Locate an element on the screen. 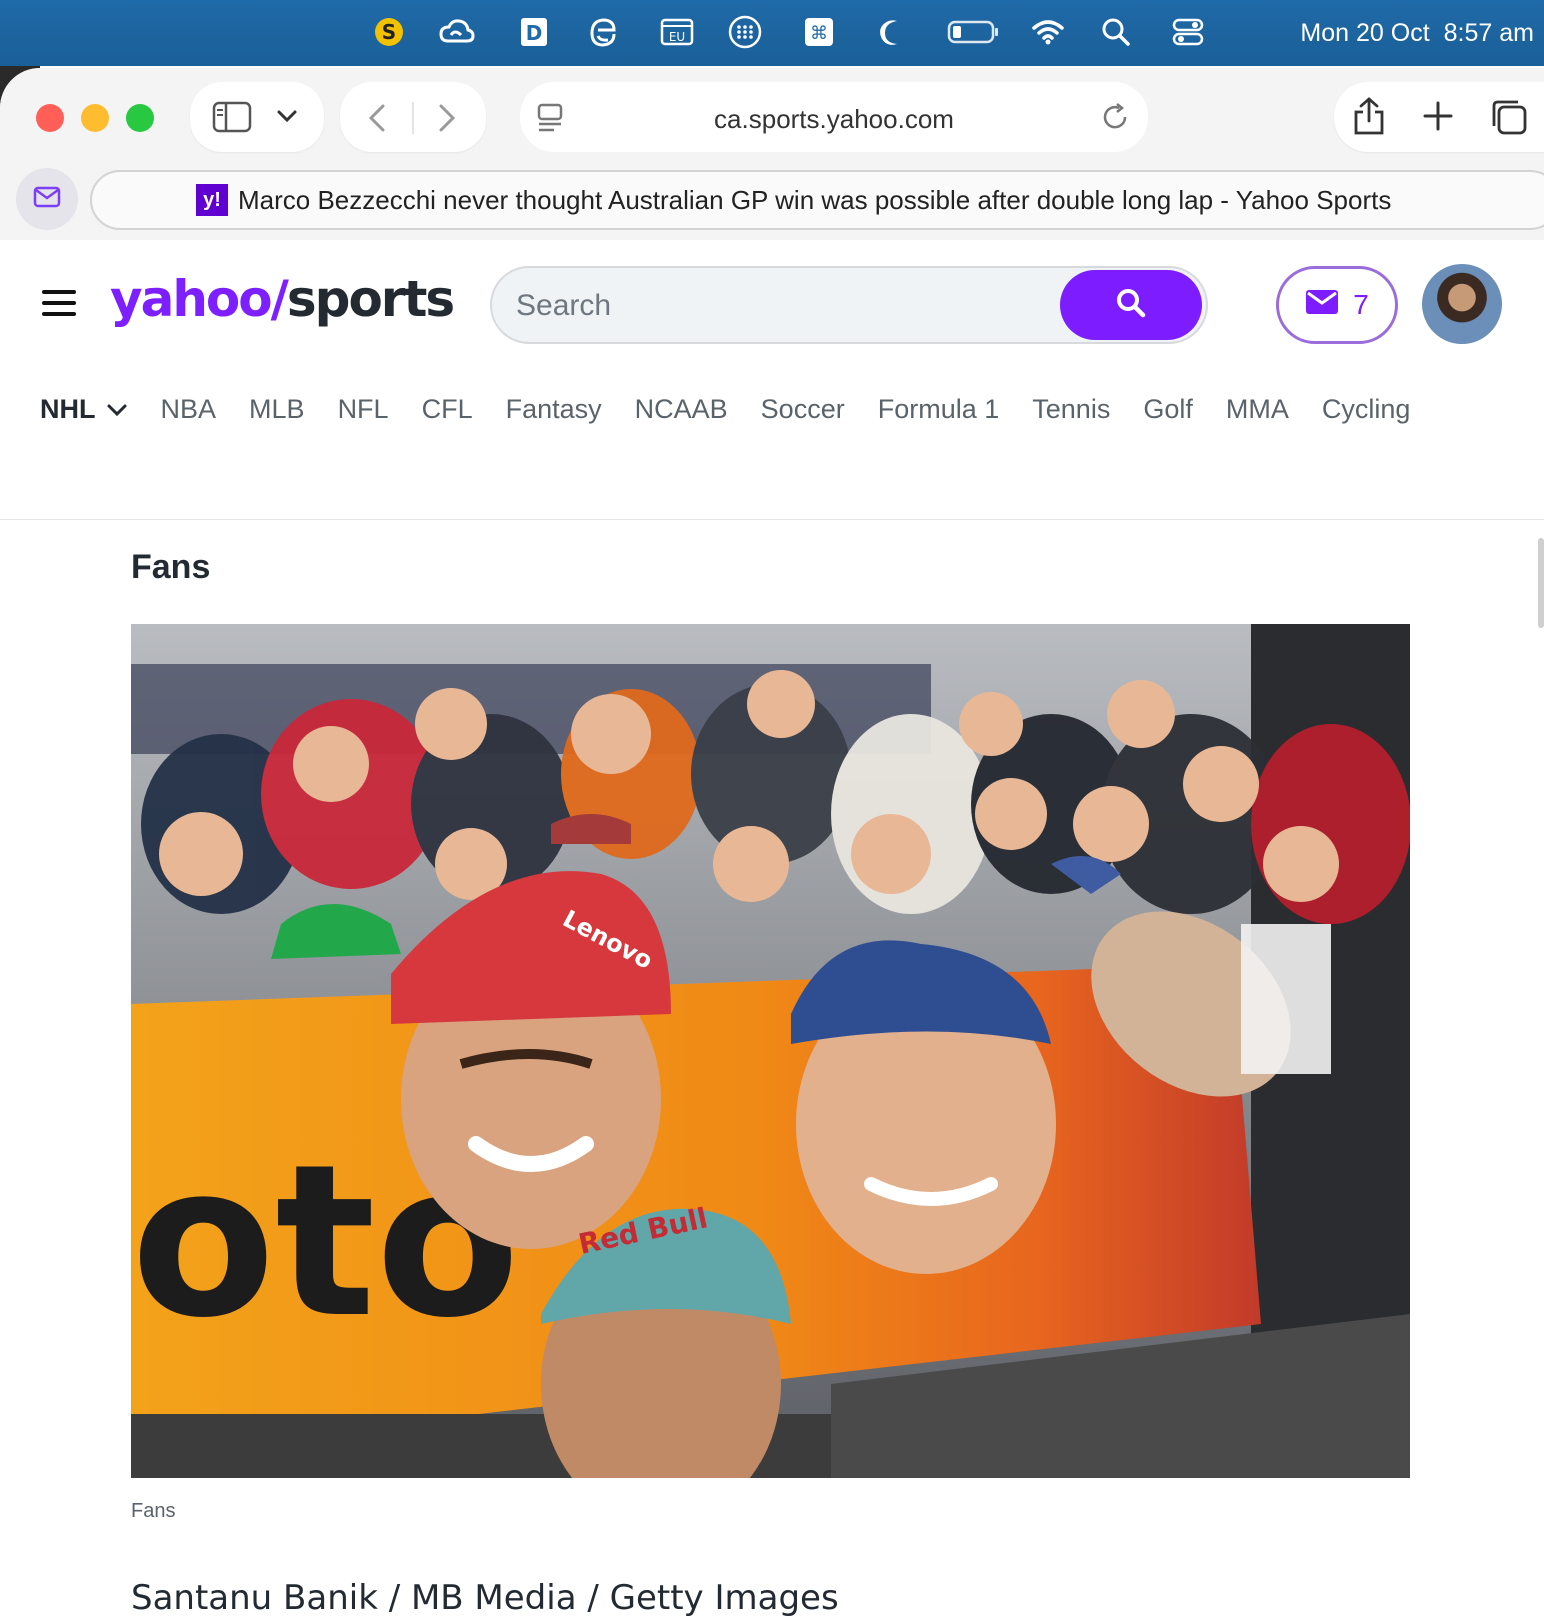 This screenshot has height=1616, width=1544. moon-icon is located at coordinates (892, 32).